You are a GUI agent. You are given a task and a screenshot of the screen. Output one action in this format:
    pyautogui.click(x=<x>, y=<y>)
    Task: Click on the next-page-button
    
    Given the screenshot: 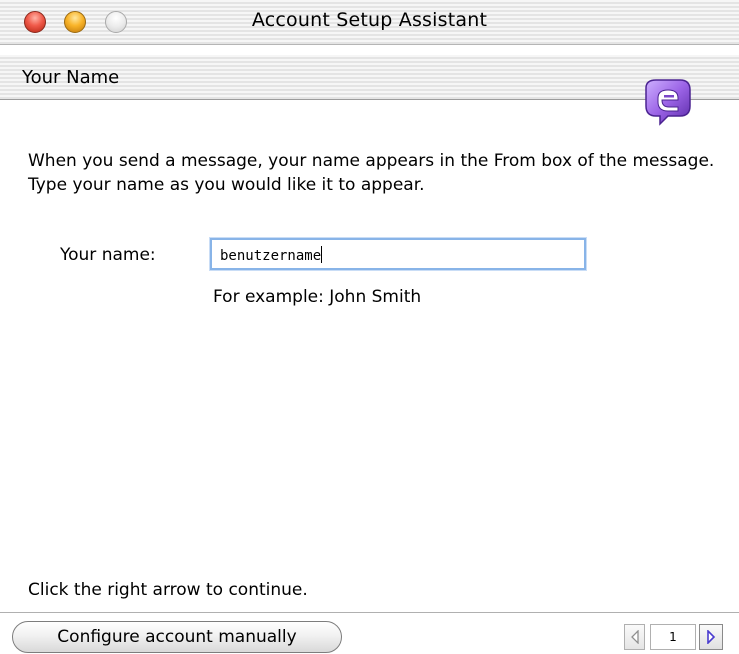 What is the action you would take?
    pyautogui.click(x=711, y=637)
    